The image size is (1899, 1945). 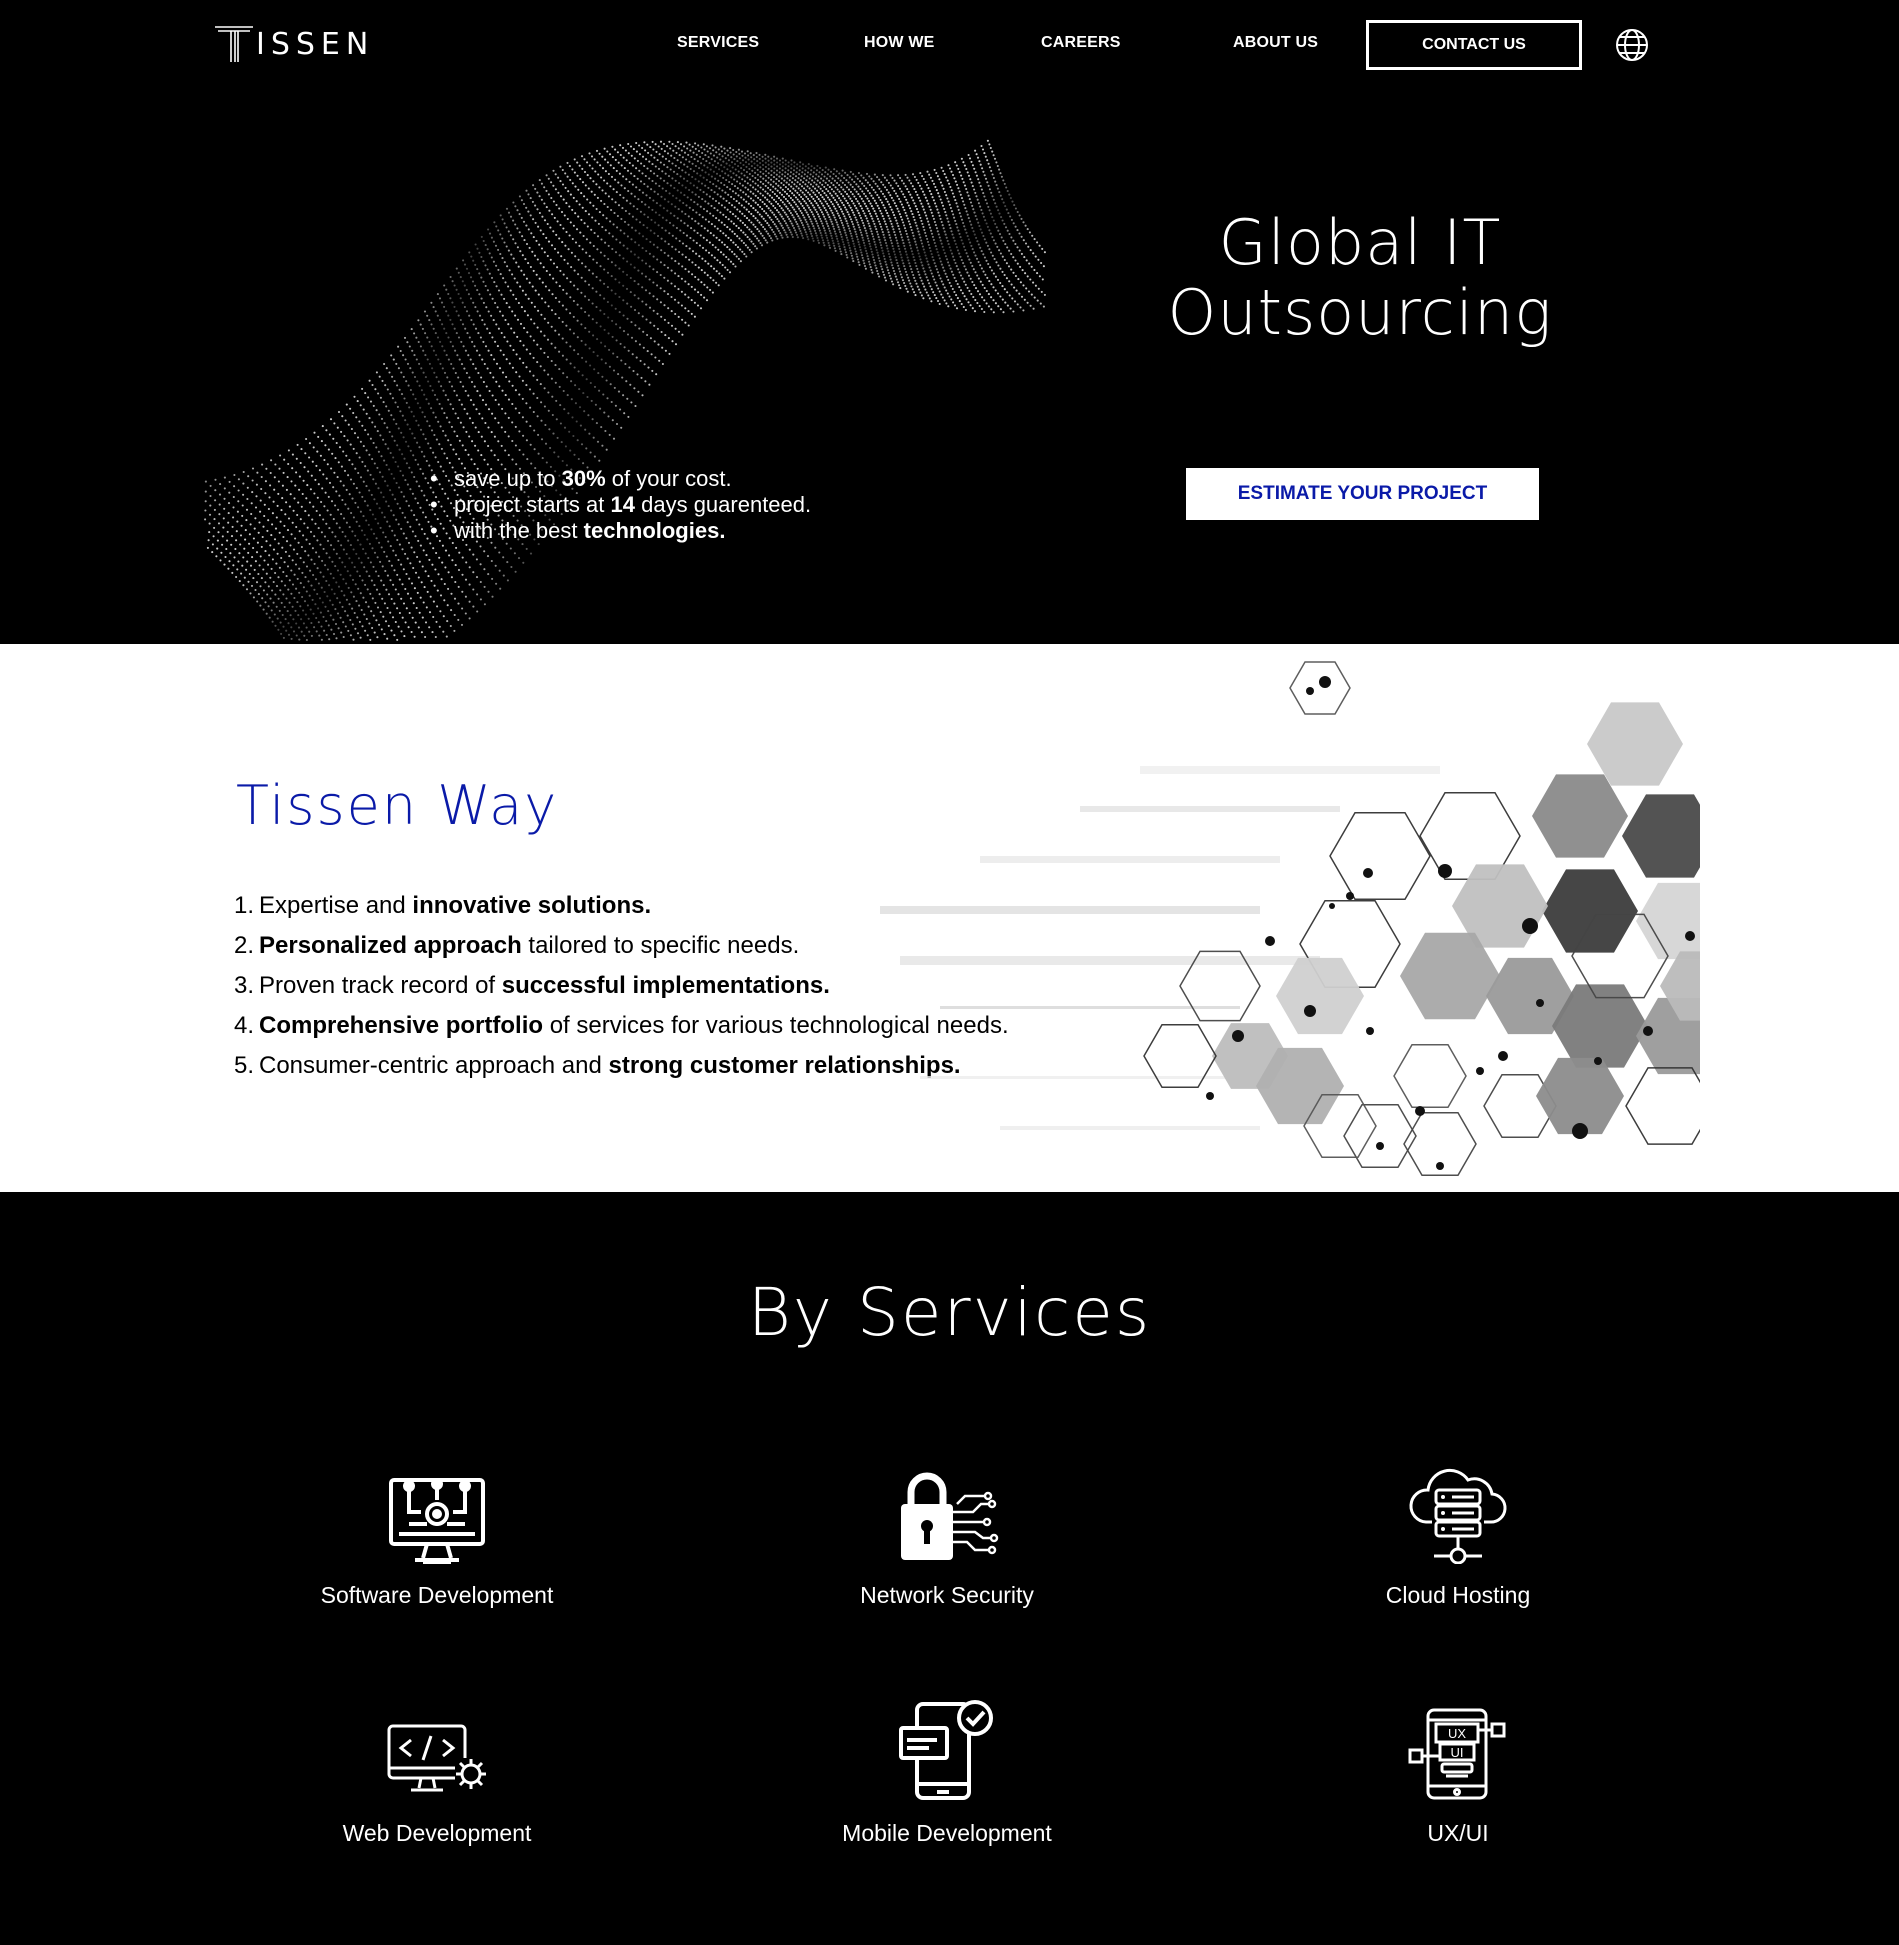 I want to click on hexagon-network-graphic, so click(x=1290, y=918).